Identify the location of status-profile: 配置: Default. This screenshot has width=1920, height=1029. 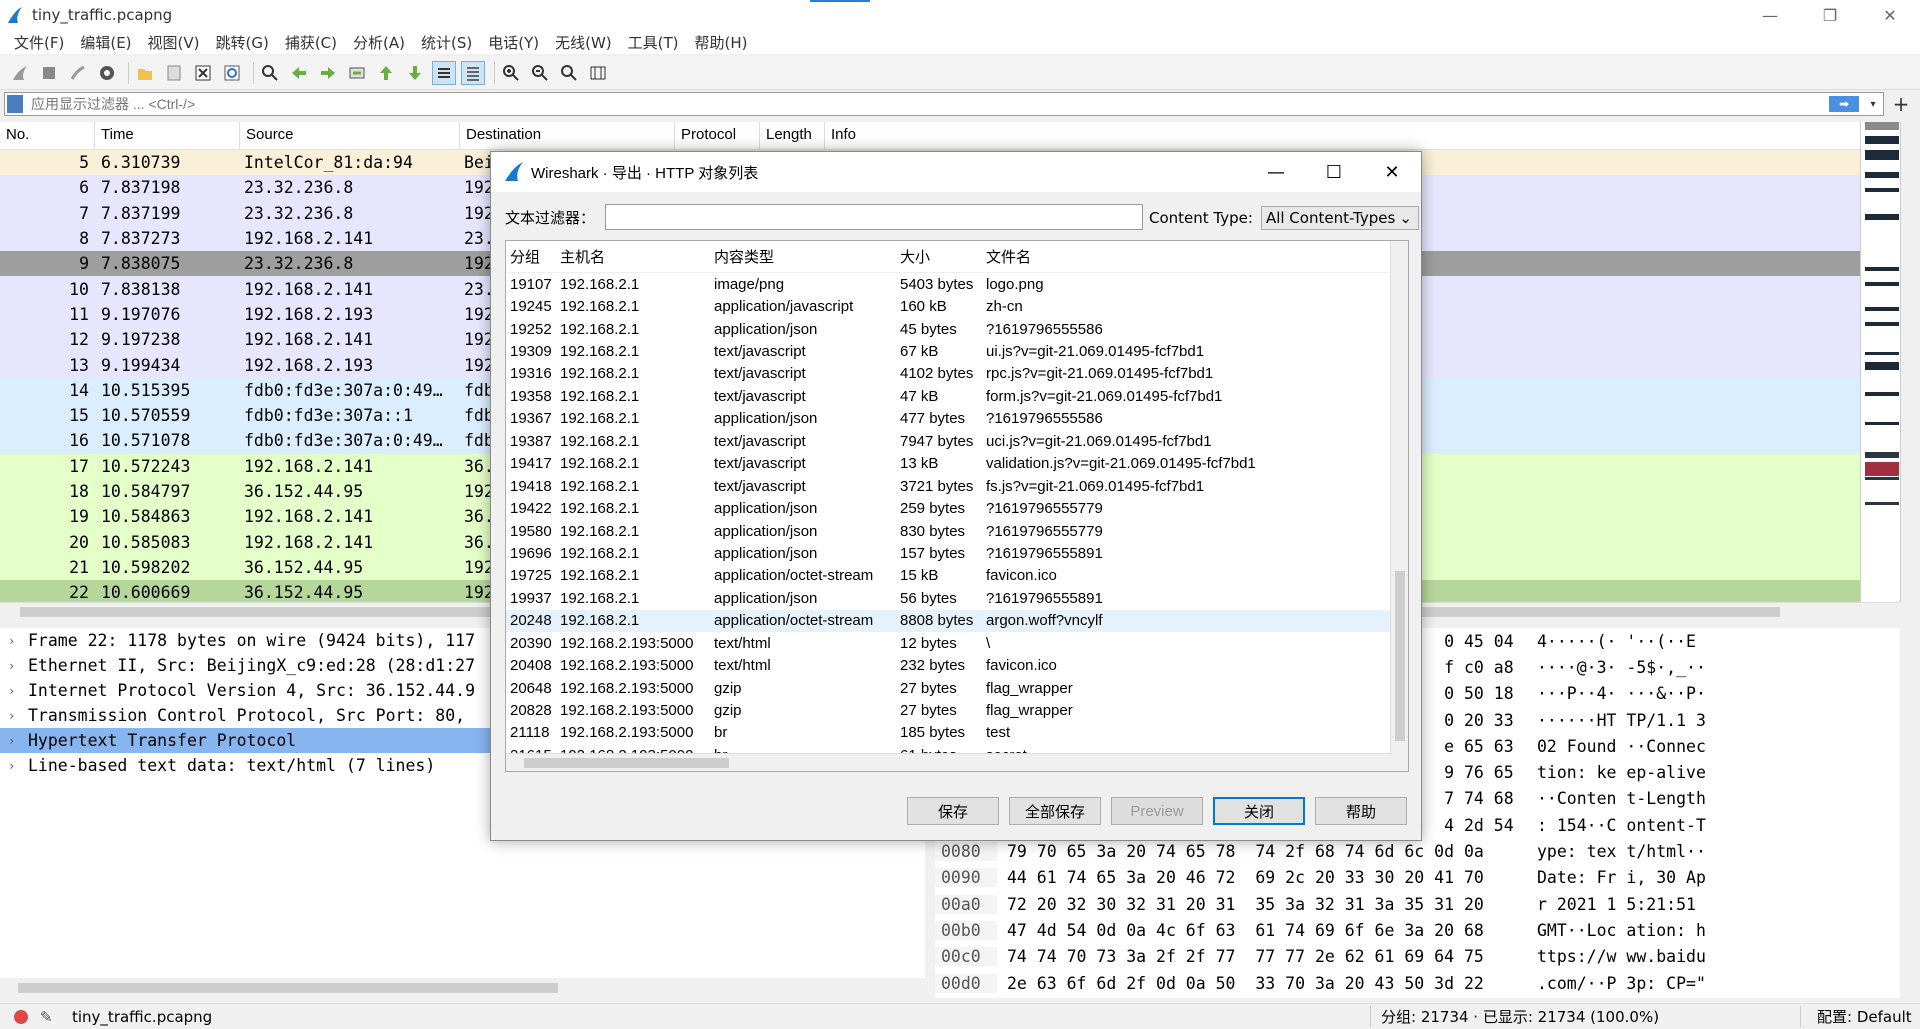
(1856, 1016).